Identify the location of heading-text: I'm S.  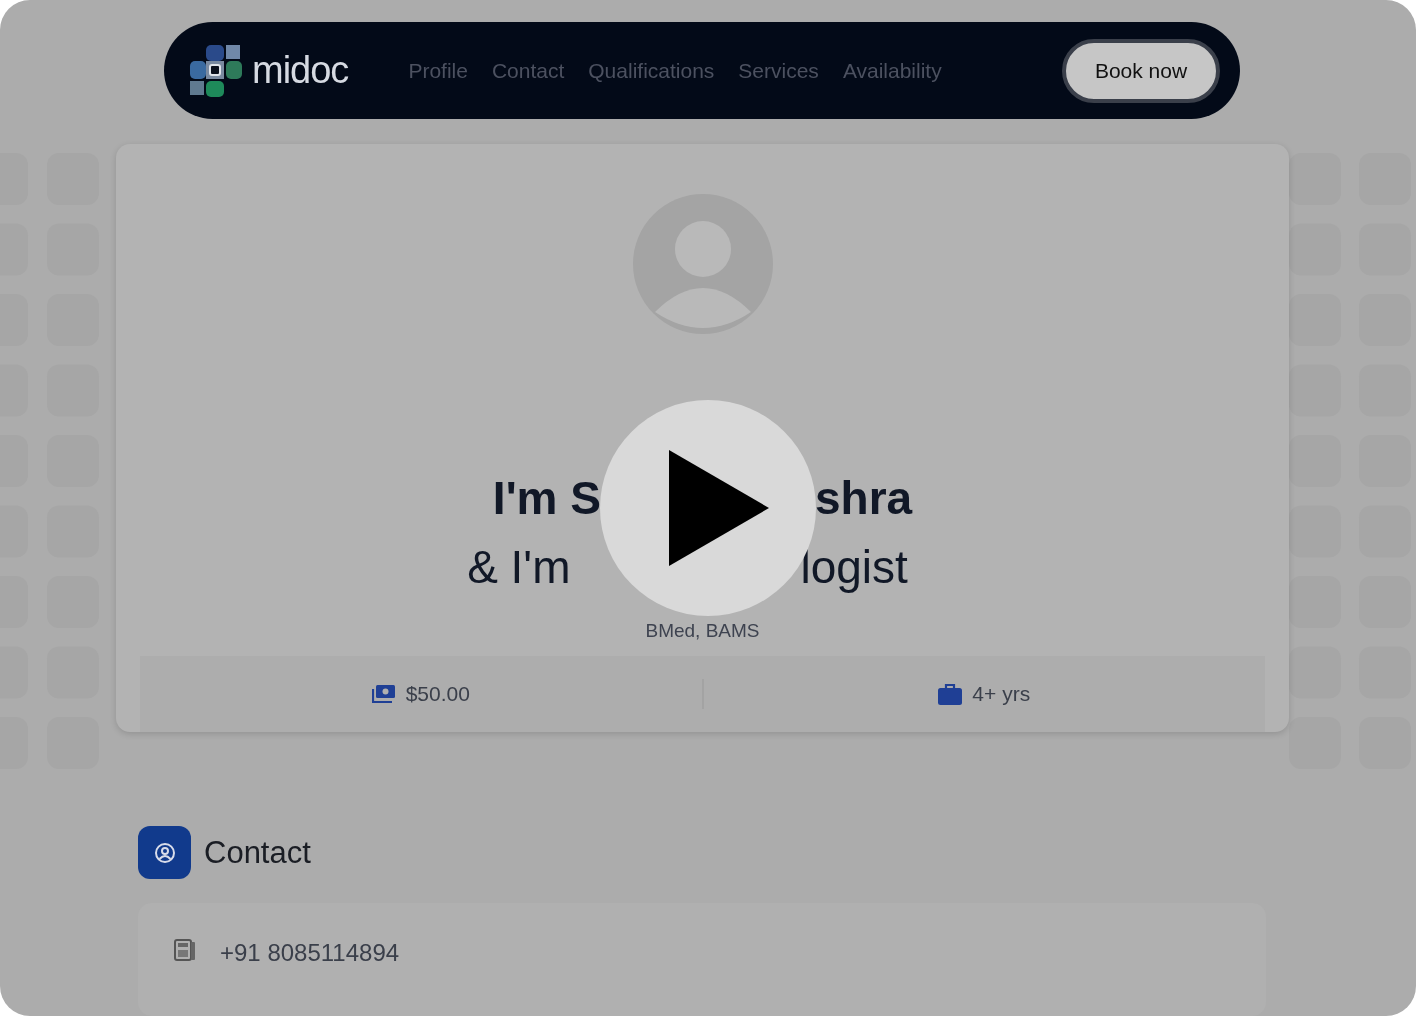
(546, 499).